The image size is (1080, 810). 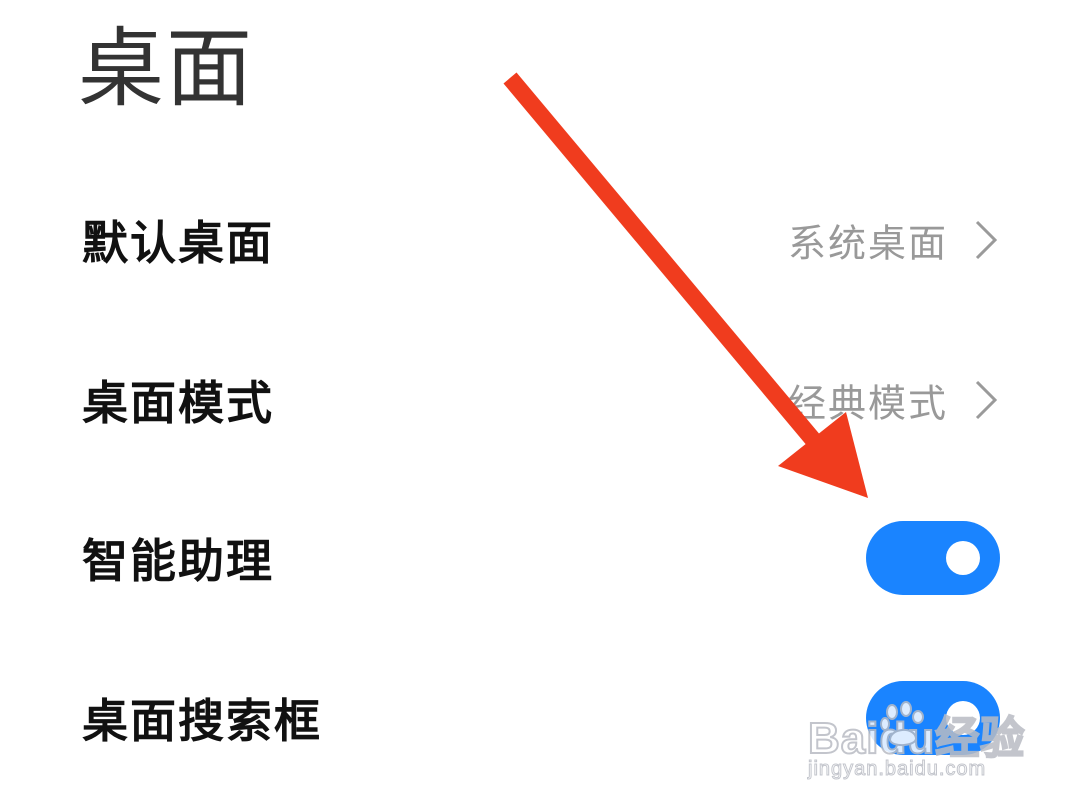 I want to click on baidu-watermark: Baidu经验 jingyan.baidu.com, so click(x=916, y=744).